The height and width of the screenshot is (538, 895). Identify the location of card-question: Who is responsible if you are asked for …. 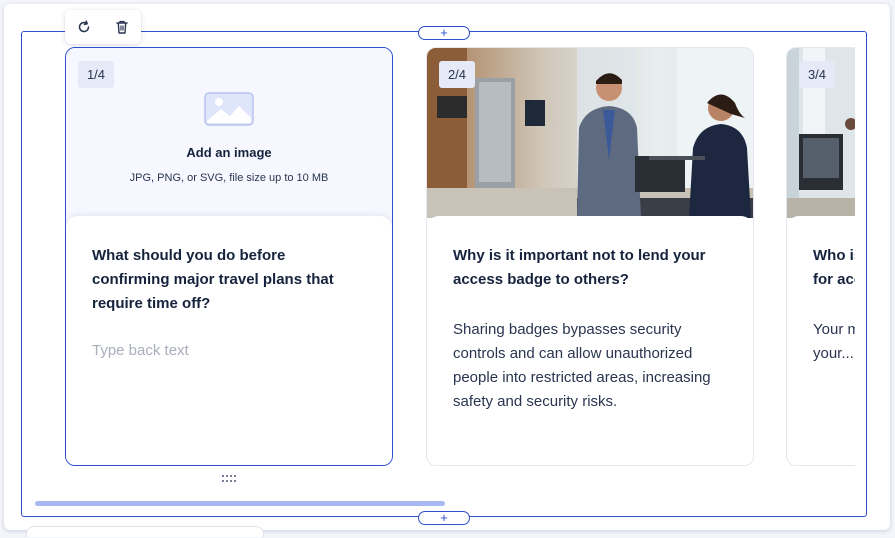
(834, 268).